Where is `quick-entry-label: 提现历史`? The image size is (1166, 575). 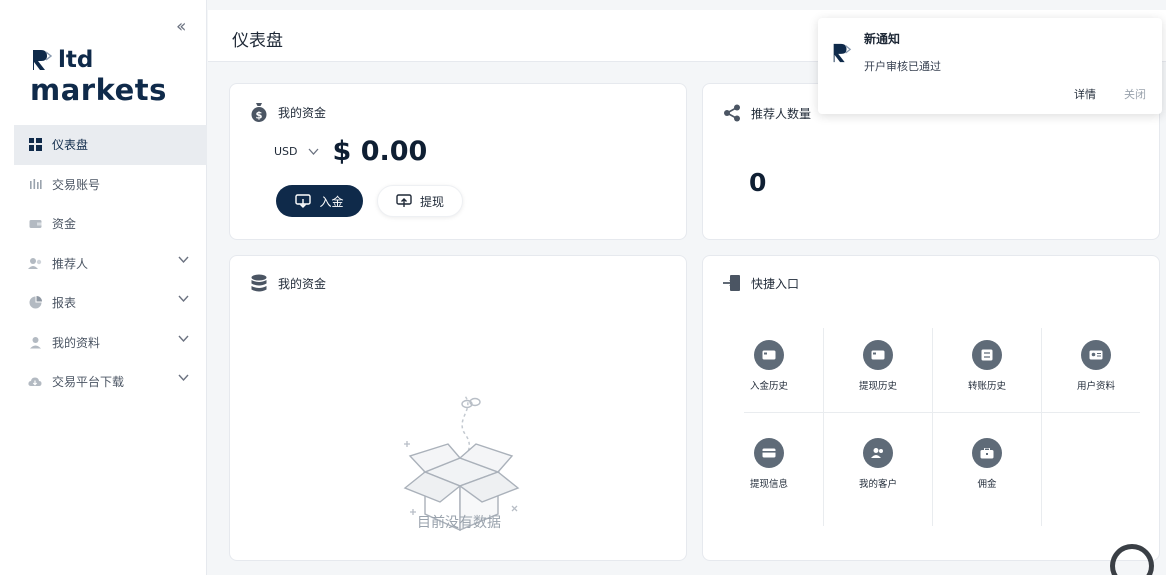
quick-entry-label: 提现历史 is located at coordinates (877, 386).